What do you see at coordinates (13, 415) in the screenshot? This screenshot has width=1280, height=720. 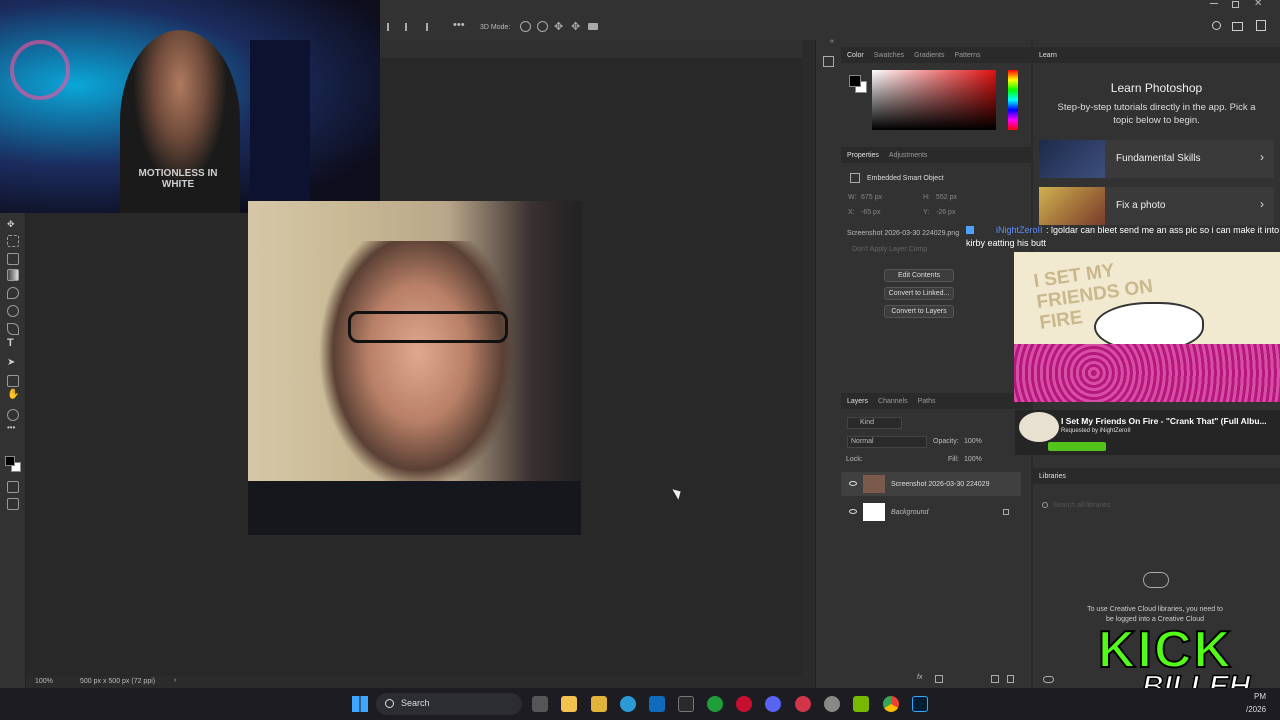 I see `zoom-tool-icon` at bounding box center [13, 415].